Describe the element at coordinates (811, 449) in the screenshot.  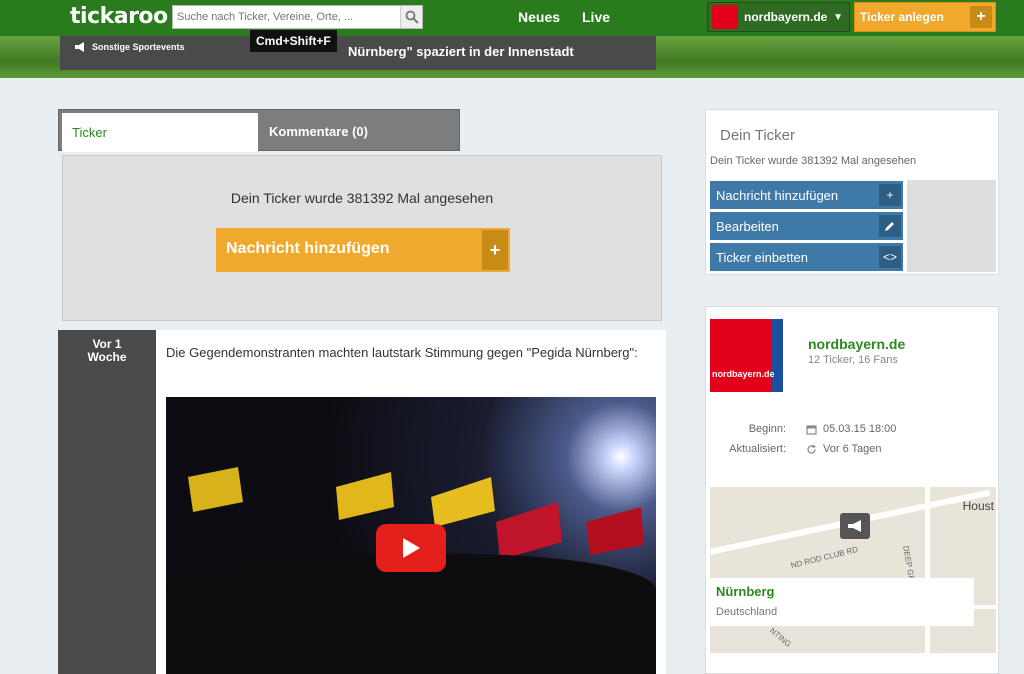
I see `refresh-icon` at that location.